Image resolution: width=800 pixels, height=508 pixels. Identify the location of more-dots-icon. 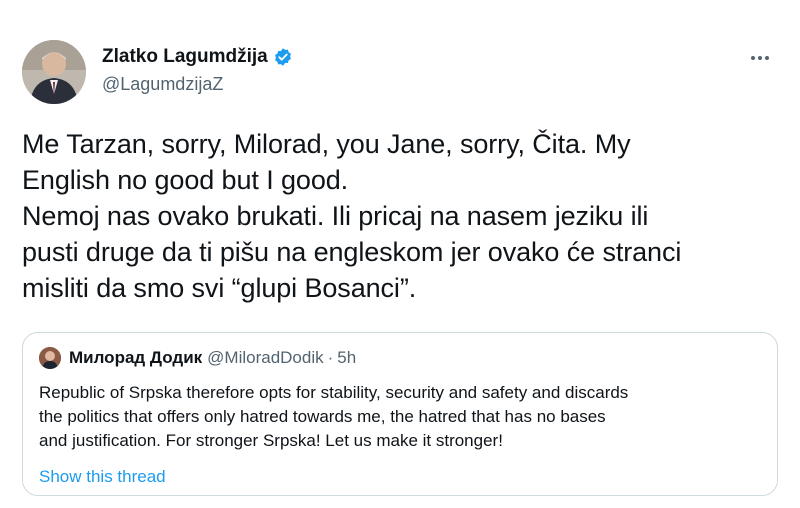
(760, 58).